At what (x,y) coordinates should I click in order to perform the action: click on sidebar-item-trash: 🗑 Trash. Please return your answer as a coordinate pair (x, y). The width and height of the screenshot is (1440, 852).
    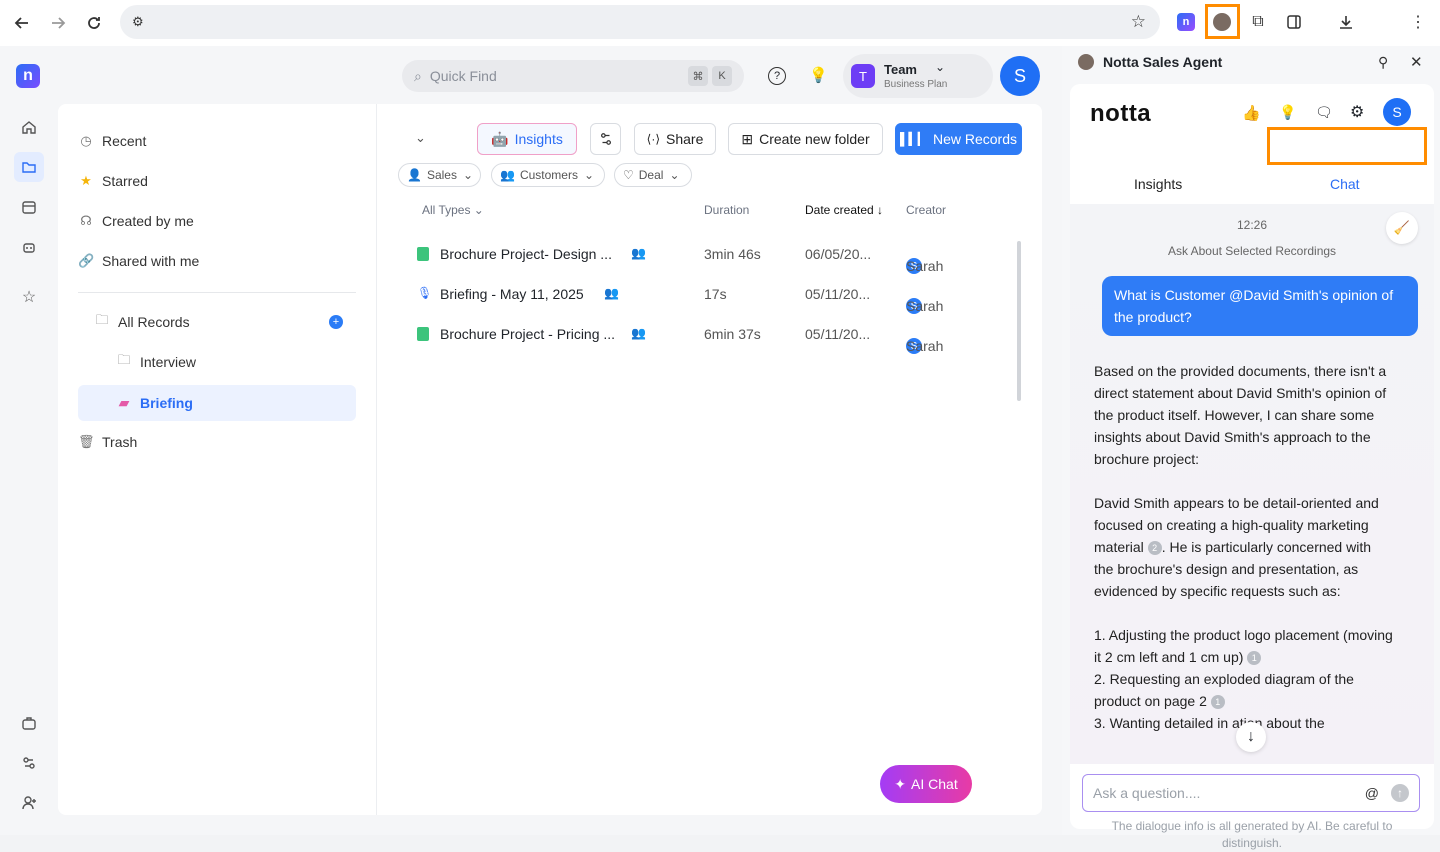
    Looking at the image, I should click on (107, 442).